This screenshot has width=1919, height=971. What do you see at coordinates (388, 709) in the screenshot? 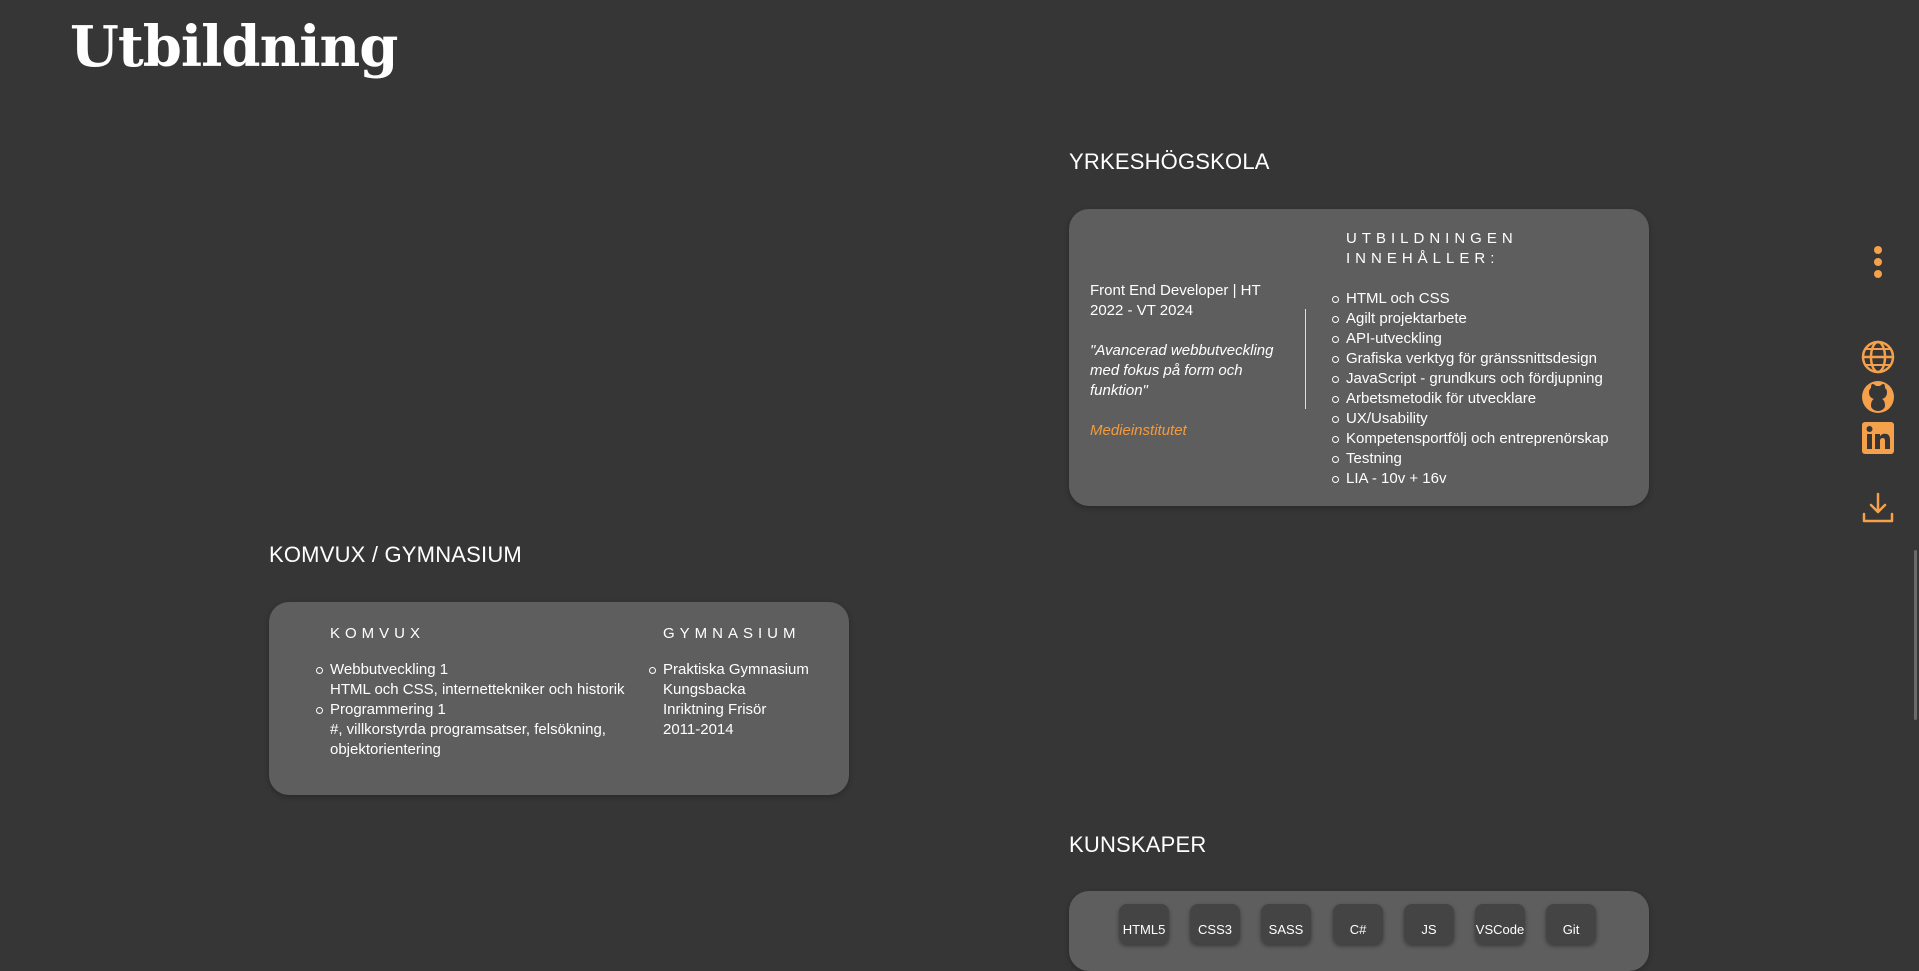
I see `course-title: Programmering 1` at bounding box center [388, 709].